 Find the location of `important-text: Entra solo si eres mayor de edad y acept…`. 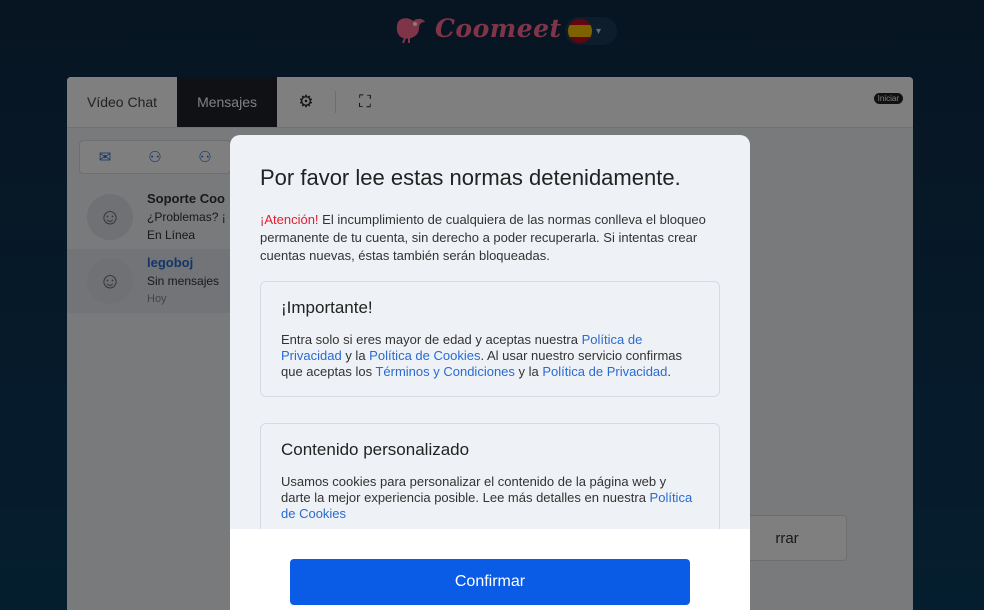

important-text: Entra solo si eres mayor de edad y acept… is located at coordinates (482, 355).